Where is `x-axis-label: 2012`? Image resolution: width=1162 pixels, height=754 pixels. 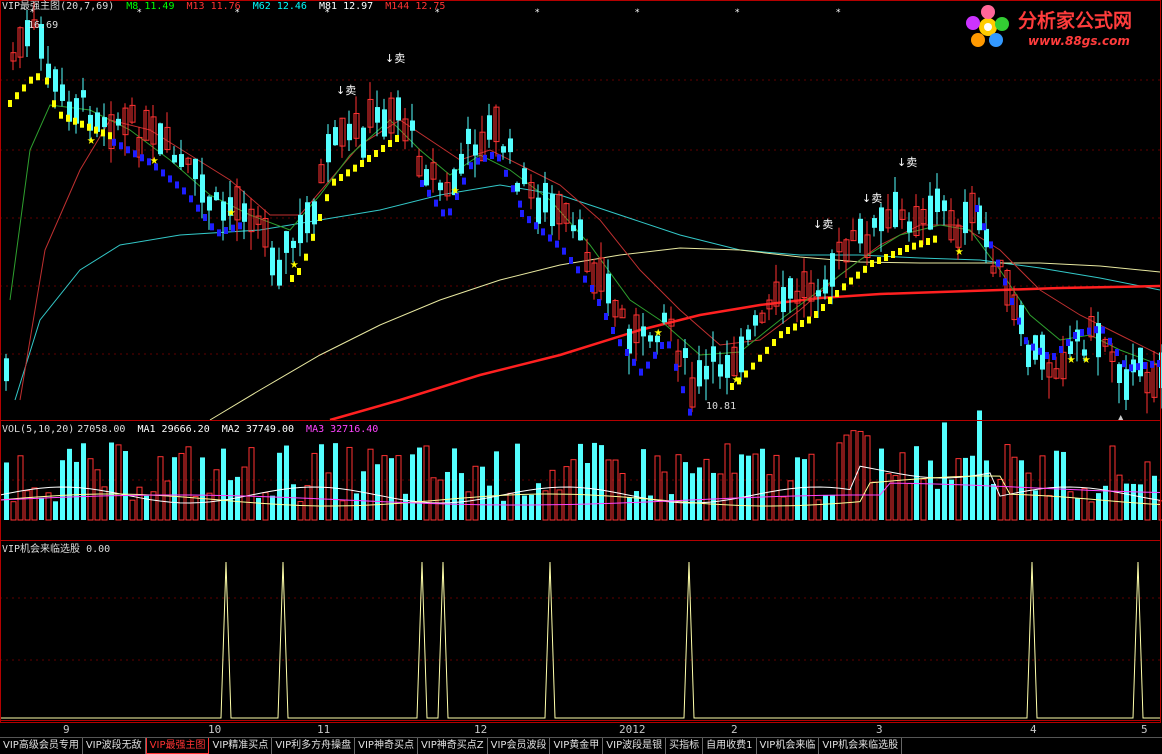 x-axis-label: 2012 is located at coordinates (632, 729).